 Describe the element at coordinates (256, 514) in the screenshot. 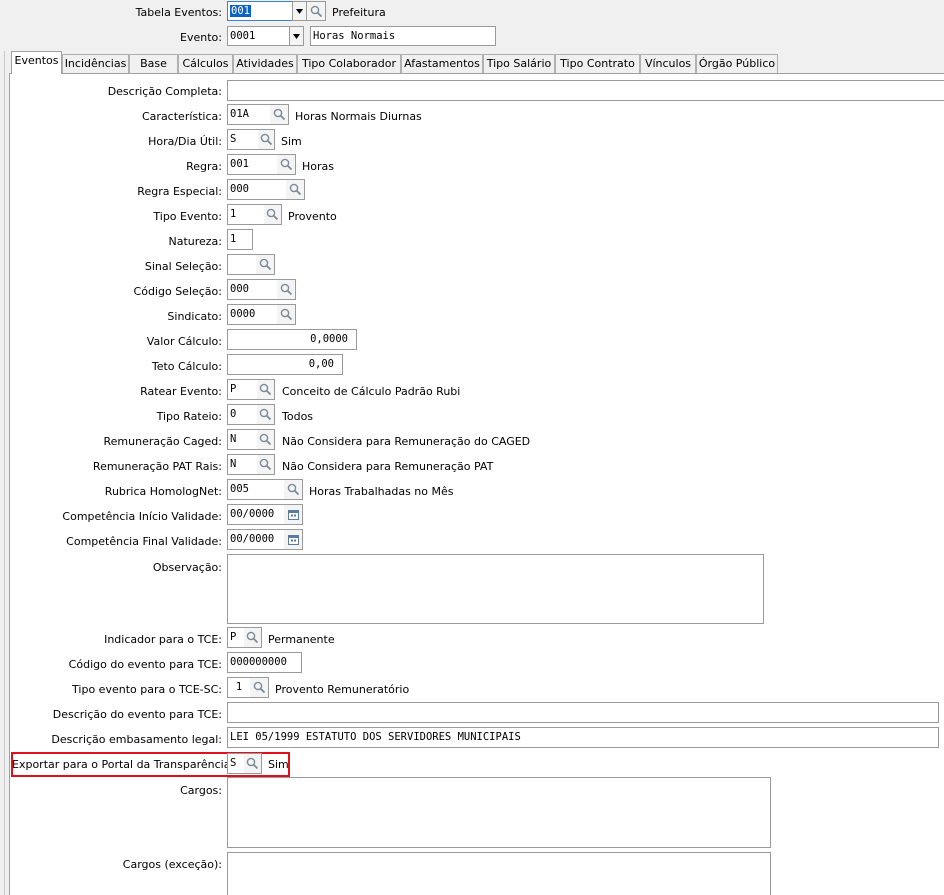

I see `competencia-inicio-input: 00/0000` at that location.